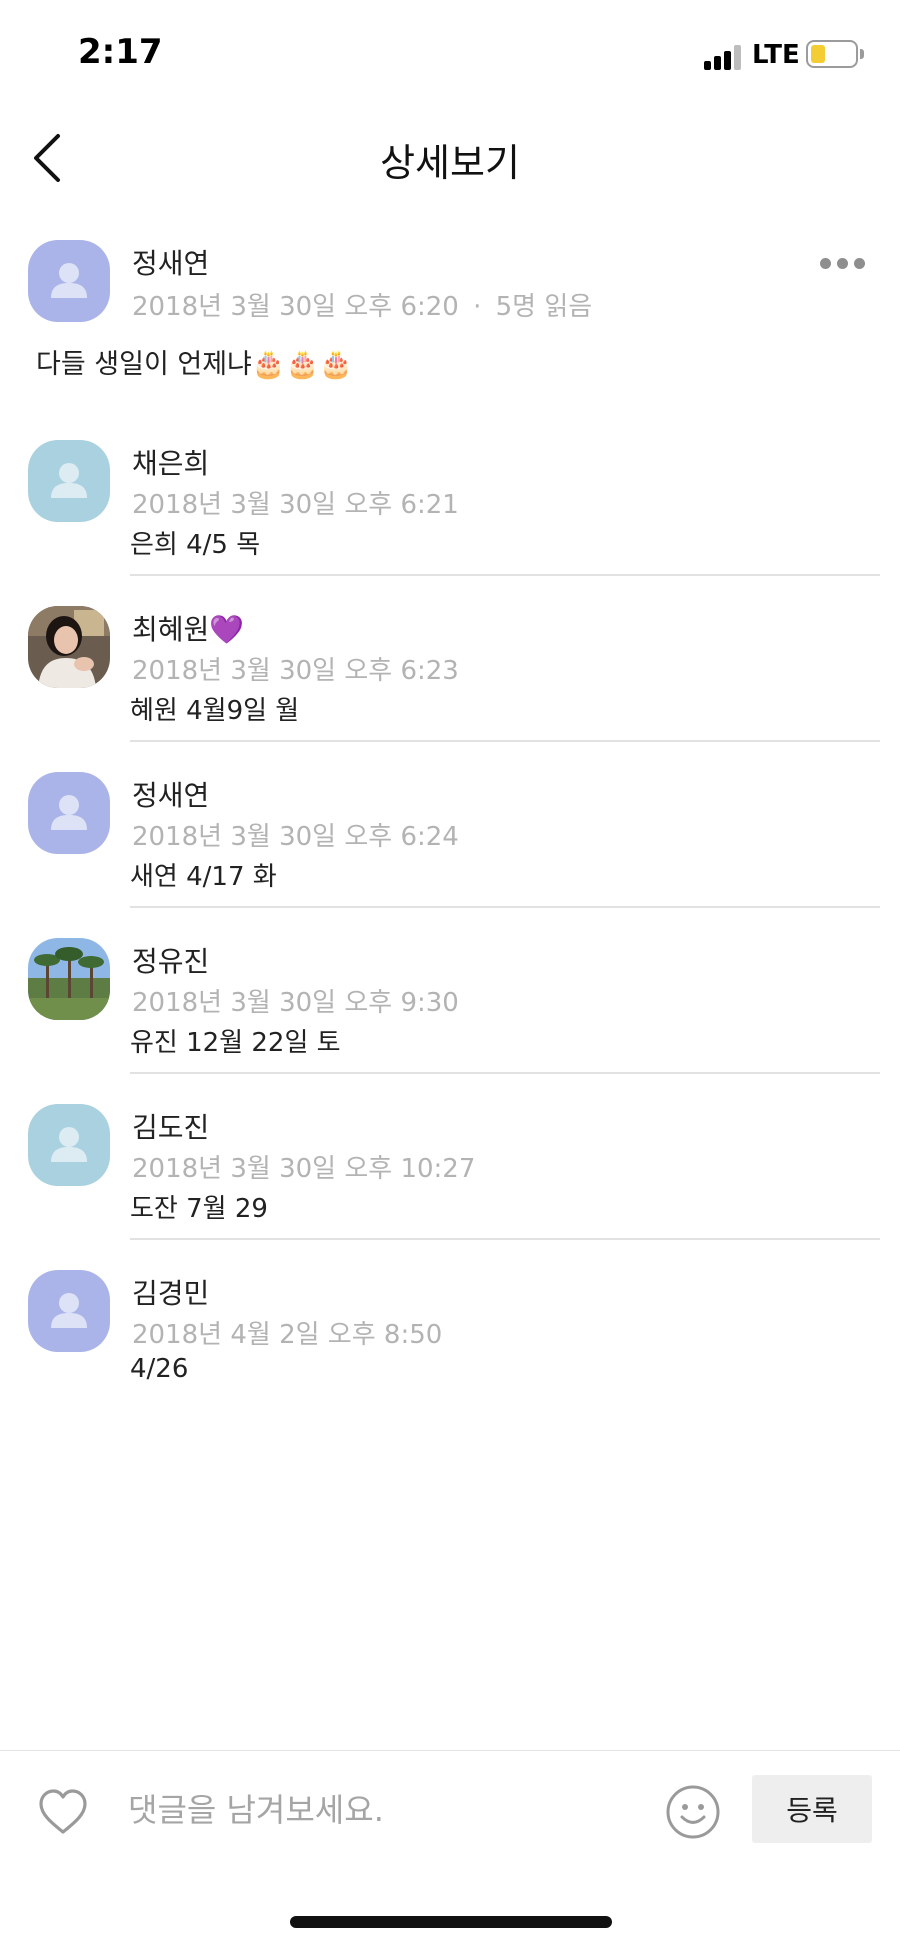 This screenshot has height=1949, width=900. Describe the element at coordinates (812, 1809) in the screenshot. I see `submit-button: 등록` at that location.